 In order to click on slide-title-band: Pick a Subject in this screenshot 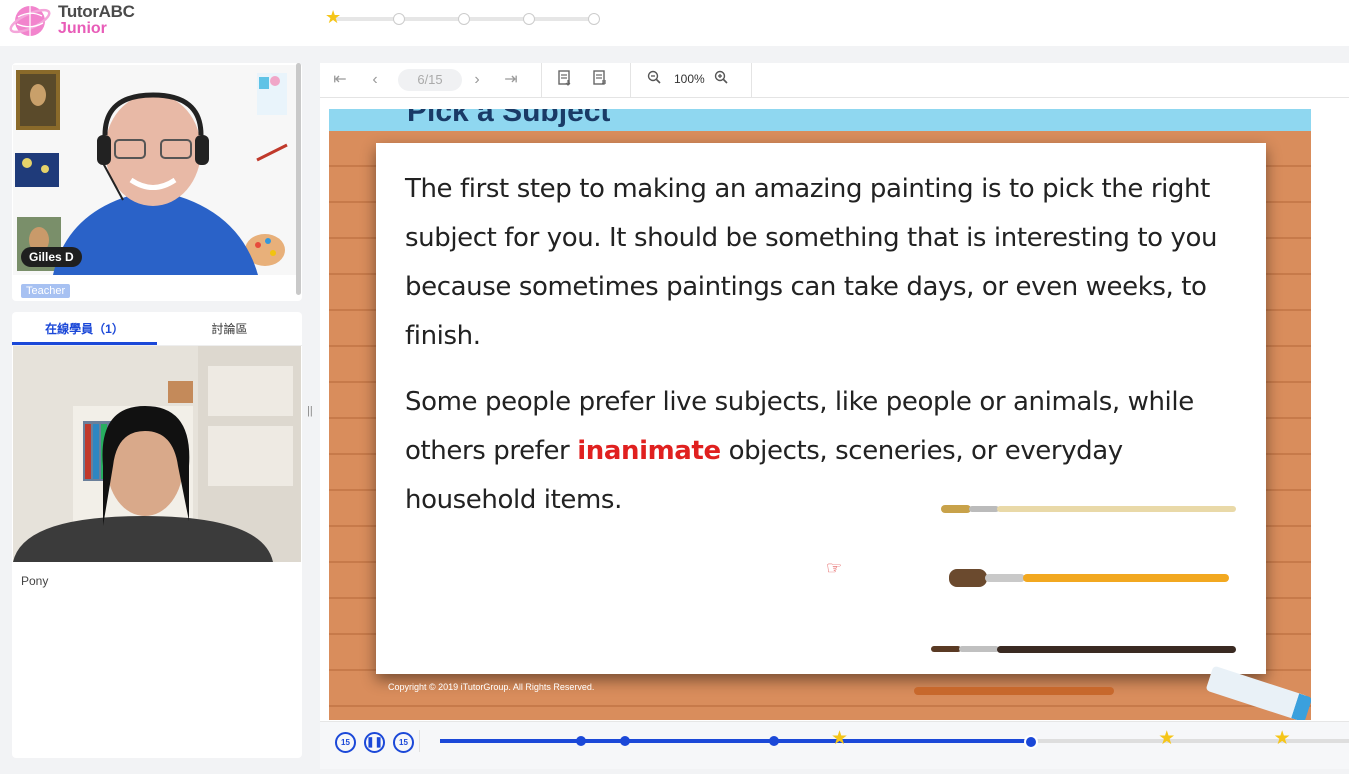, I will do `click(820, 120)`.